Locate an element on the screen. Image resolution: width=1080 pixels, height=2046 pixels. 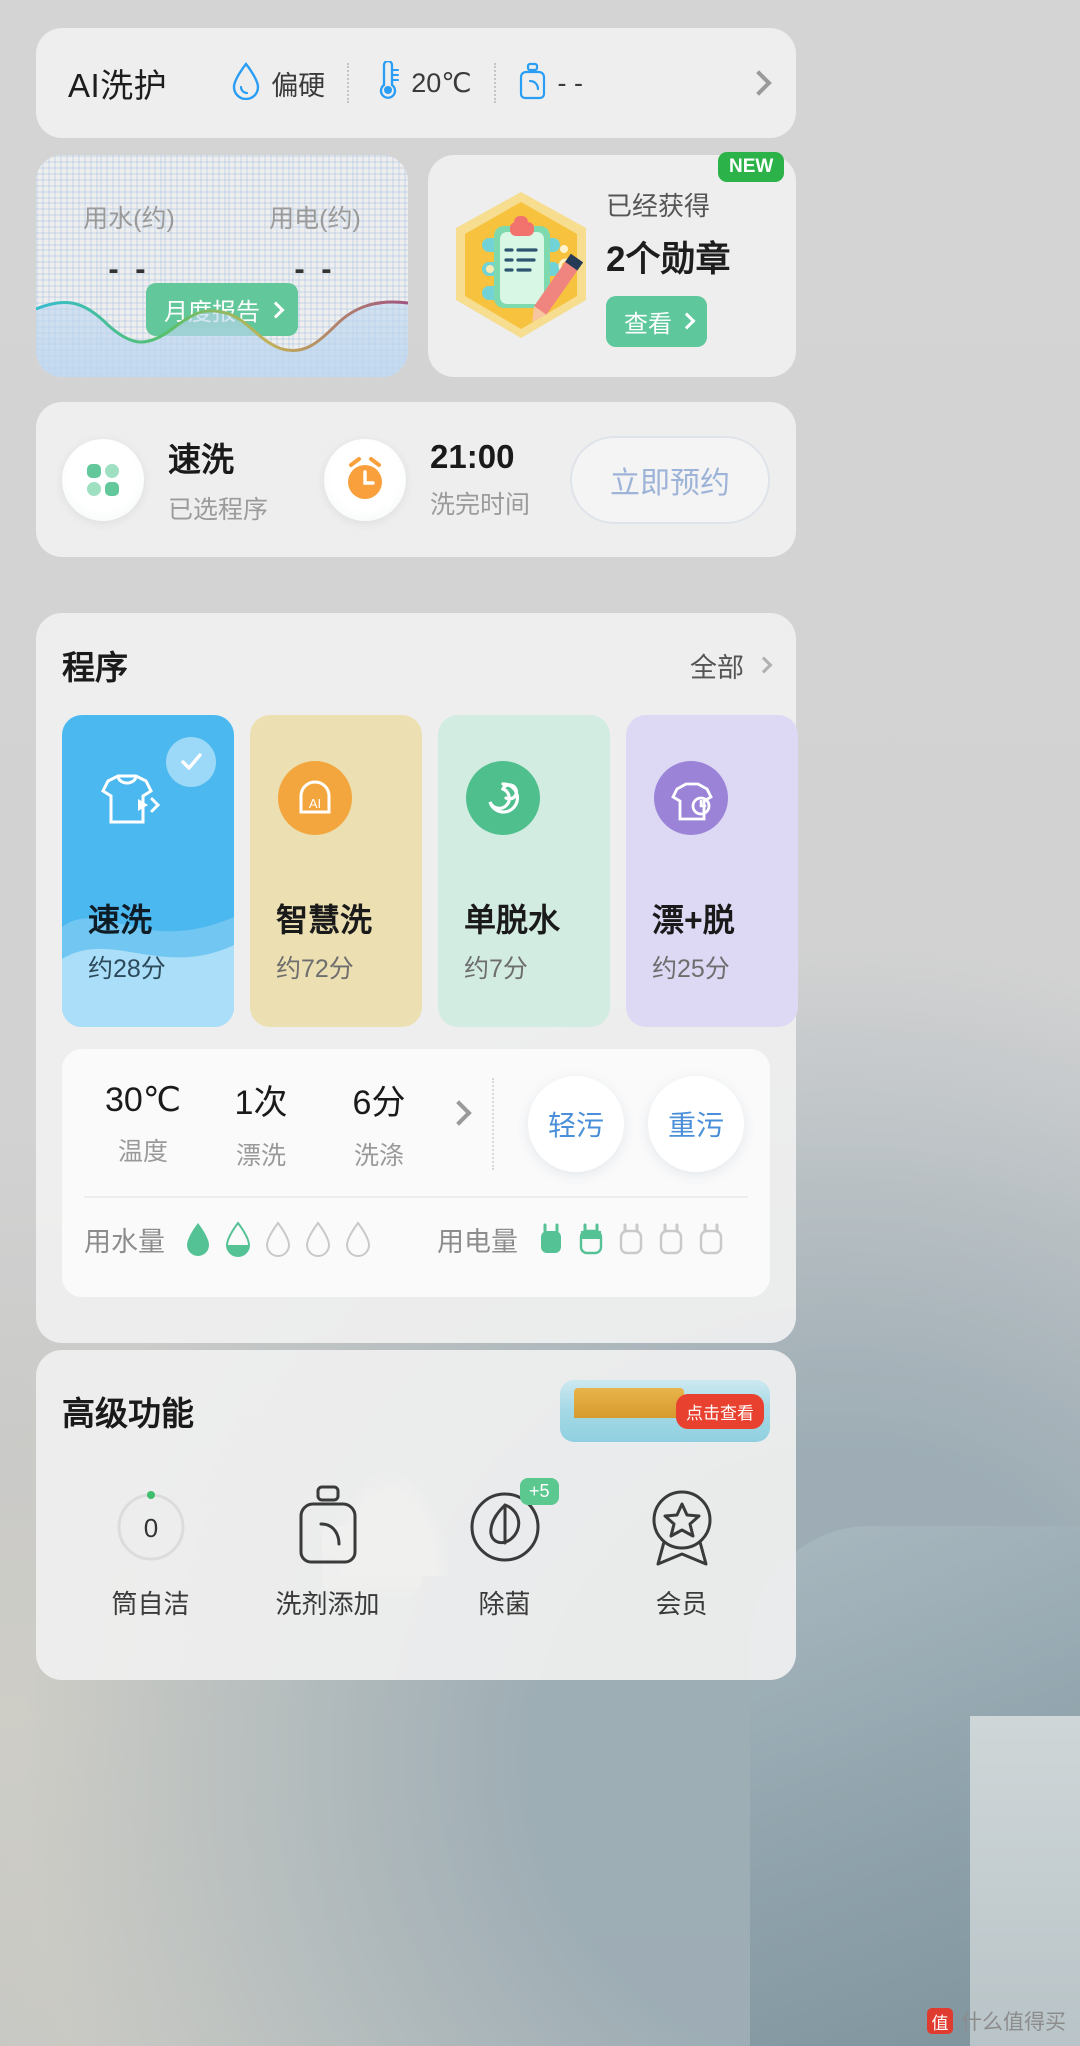
water-meter-drops is located at coordinates (278, 1239).